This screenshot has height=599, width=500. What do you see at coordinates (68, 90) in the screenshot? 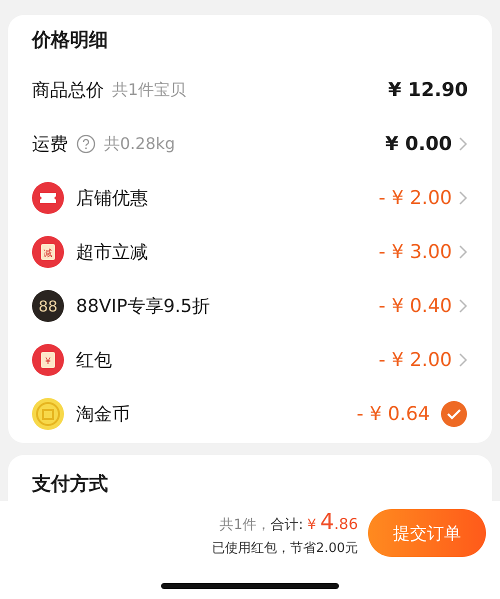
I see `row-label: 商品总价` at bounding box center [68, 90].